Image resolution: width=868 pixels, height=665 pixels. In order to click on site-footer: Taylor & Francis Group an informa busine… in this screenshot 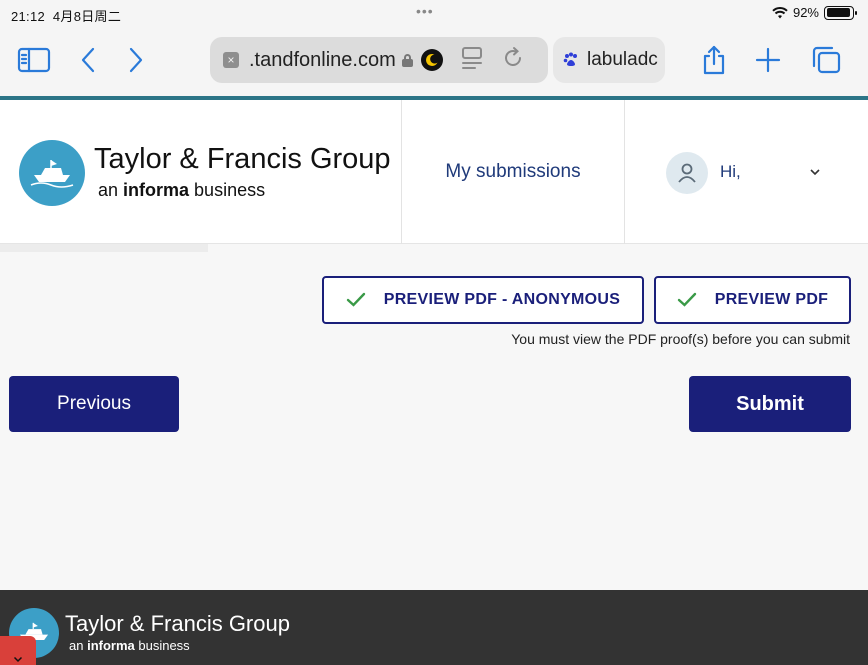, I will do `click(434, 627)`.